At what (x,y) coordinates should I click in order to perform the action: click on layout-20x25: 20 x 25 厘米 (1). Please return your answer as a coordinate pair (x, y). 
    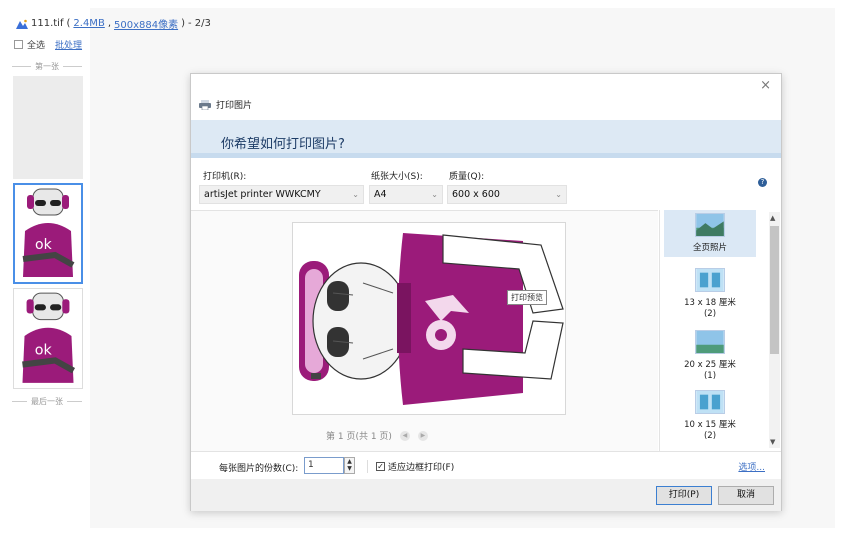
    Looking at the image, I should click on (710, 356).